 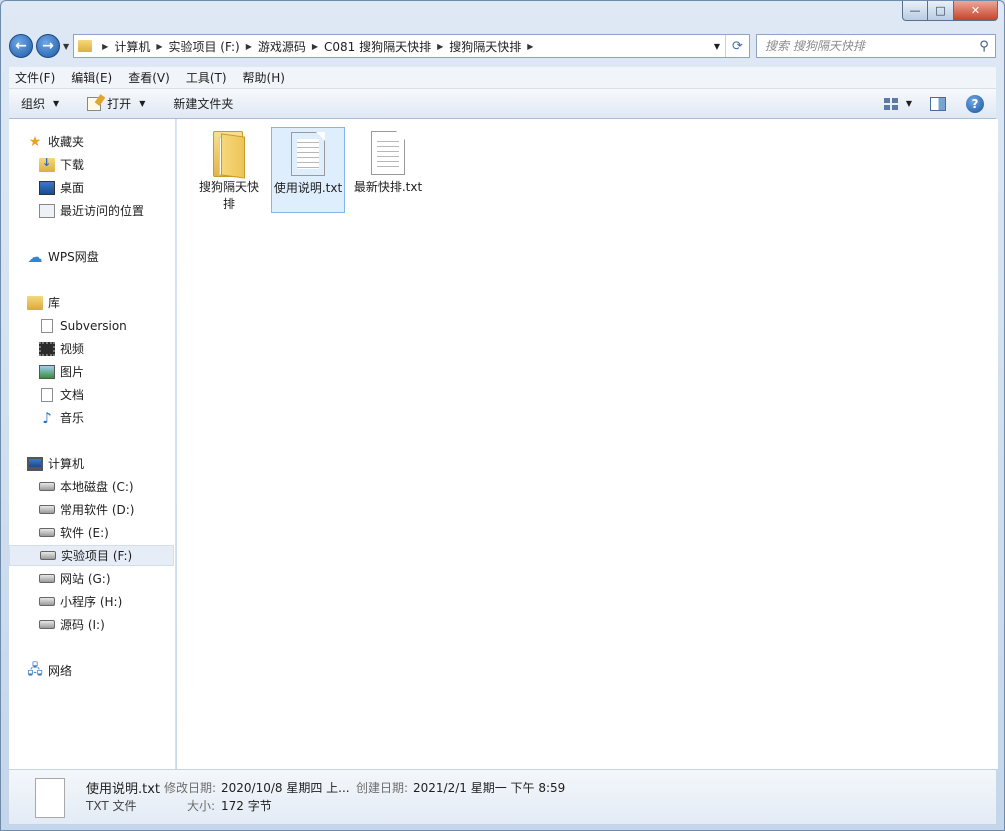 I want to click on file-item-usage-txt: 使用说明.txt, so click(x=308, y=170).